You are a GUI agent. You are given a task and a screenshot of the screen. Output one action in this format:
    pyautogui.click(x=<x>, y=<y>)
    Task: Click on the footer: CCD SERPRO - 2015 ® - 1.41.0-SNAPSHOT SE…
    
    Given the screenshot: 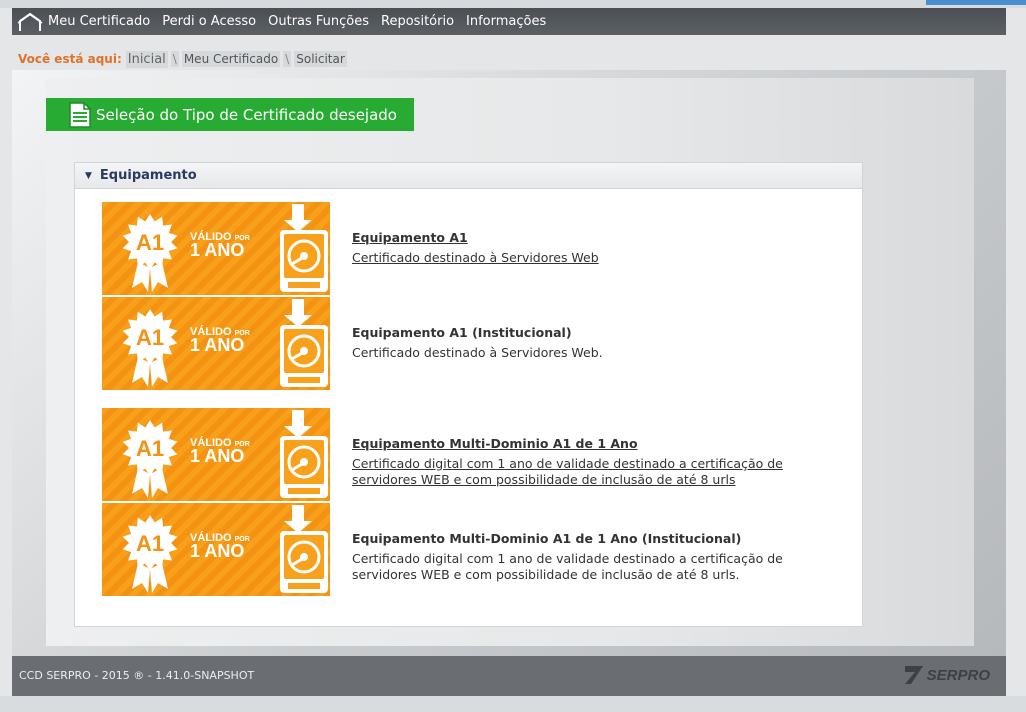 What is the action you would take?
    pyautogui.click(x=509, y=676)
    